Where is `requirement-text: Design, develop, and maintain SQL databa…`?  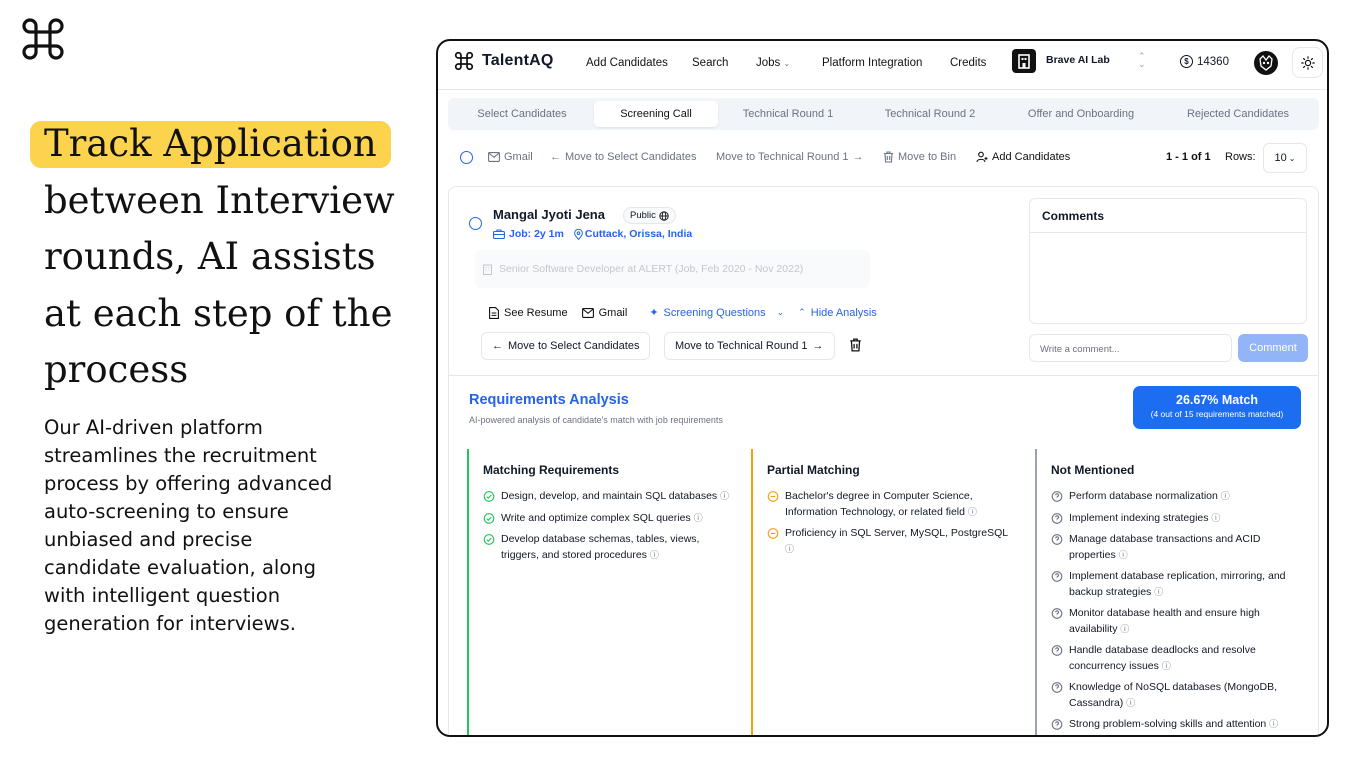 requirement-text: Design, develop, and maintain SQL databa… is located at coordinates (615, 496).